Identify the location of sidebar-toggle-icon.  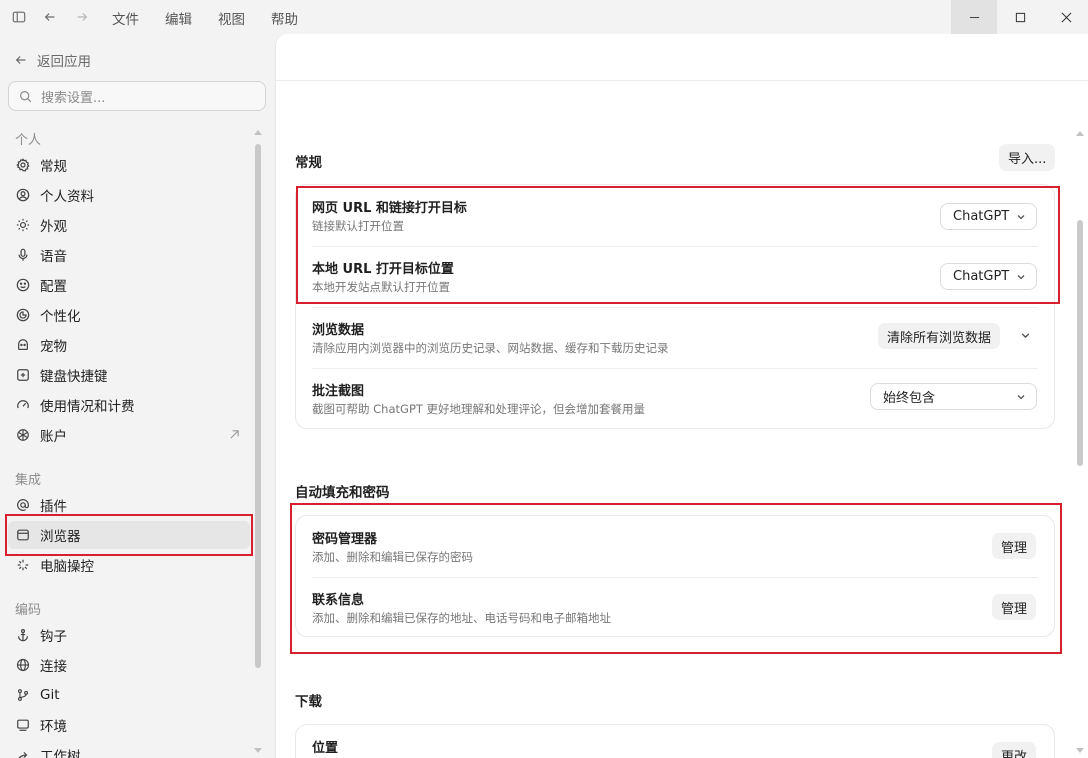
(19, 17).